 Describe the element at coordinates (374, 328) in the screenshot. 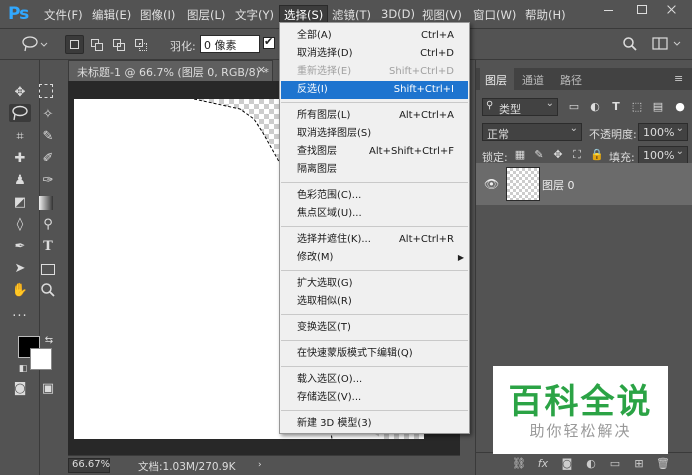

I see `menu-transform-selection: 变换选区(T)` at that location.